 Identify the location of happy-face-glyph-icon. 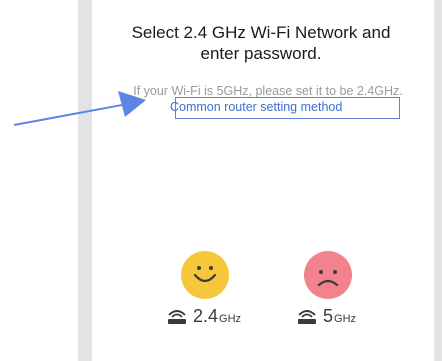
(205, 274).